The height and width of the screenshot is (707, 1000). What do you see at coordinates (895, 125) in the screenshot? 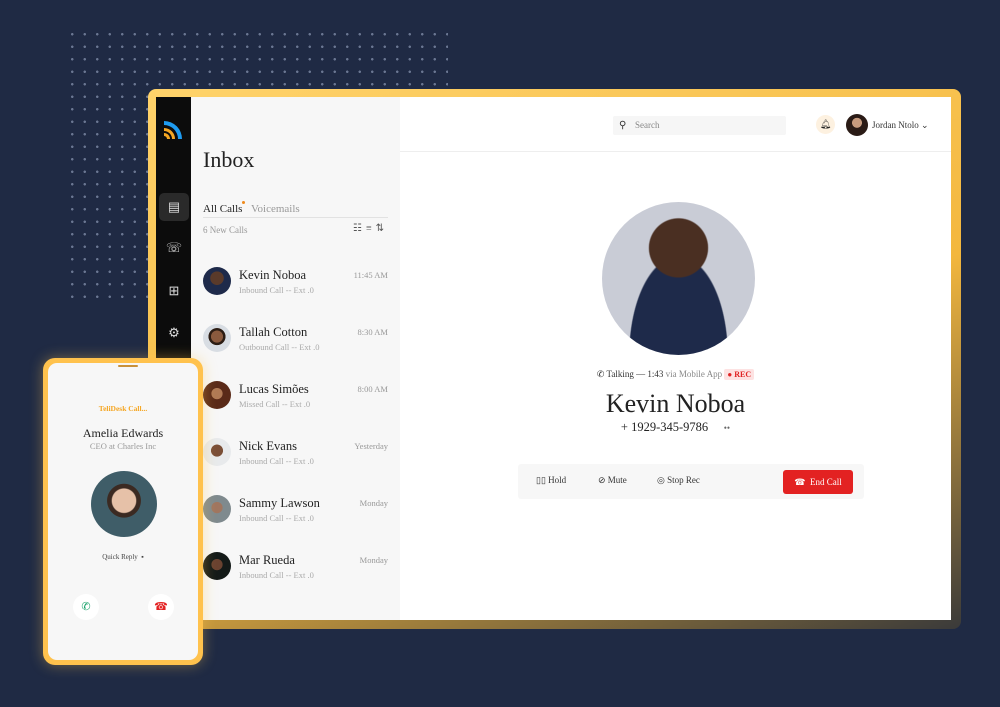
I see `user-name: Jordan Ntolo` at bounding box center [895, 125].